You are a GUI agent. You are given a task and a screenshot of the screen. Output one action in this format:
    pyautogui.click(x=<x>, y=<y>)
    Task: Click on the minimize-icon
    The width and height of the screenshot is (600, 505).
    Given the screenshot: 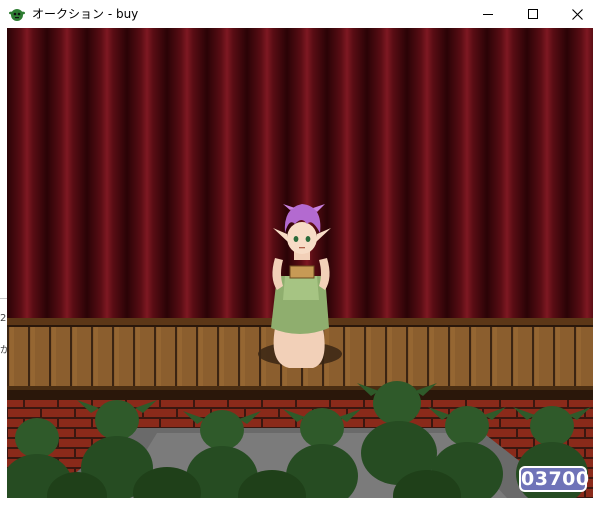 What is the action you would take?
    pyautogui.click(x=487, y=14)
    